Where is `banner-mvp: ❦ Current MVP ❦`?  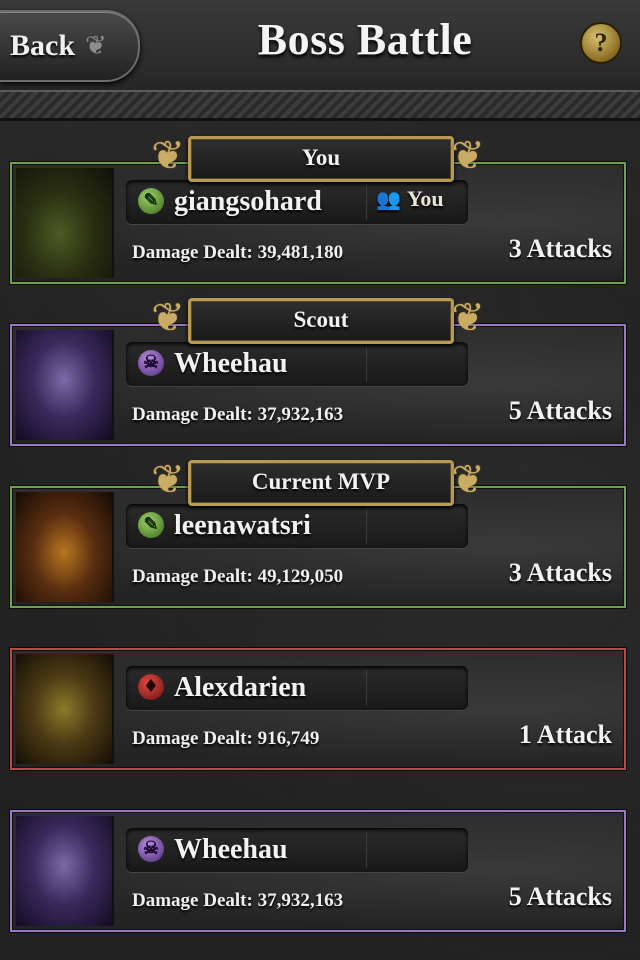 banner-mvp: ❦ Current MVP ❦ is located at coordinates (318, 482).